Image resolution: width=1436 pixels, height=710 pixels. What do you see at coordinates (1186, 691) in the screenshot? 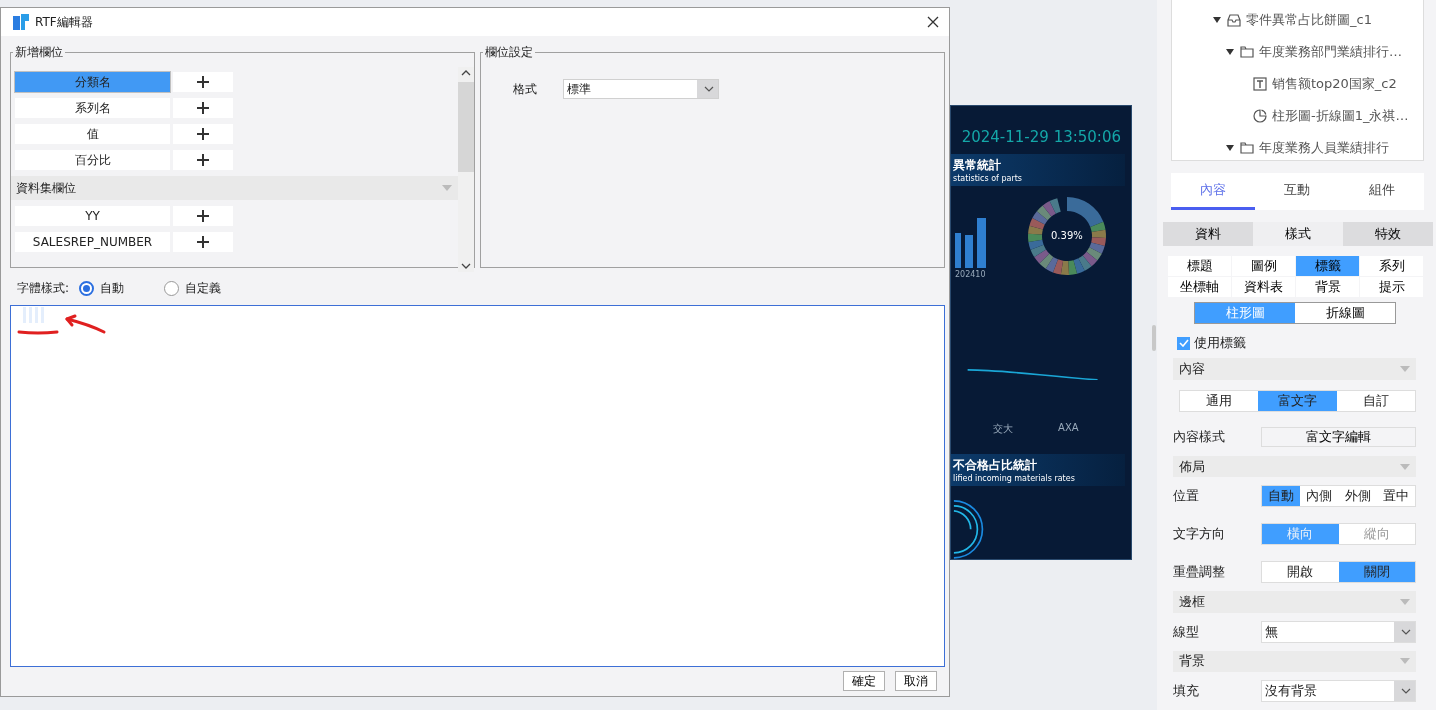
I see `field-label: 填充` at bounding box center [1186, 691].